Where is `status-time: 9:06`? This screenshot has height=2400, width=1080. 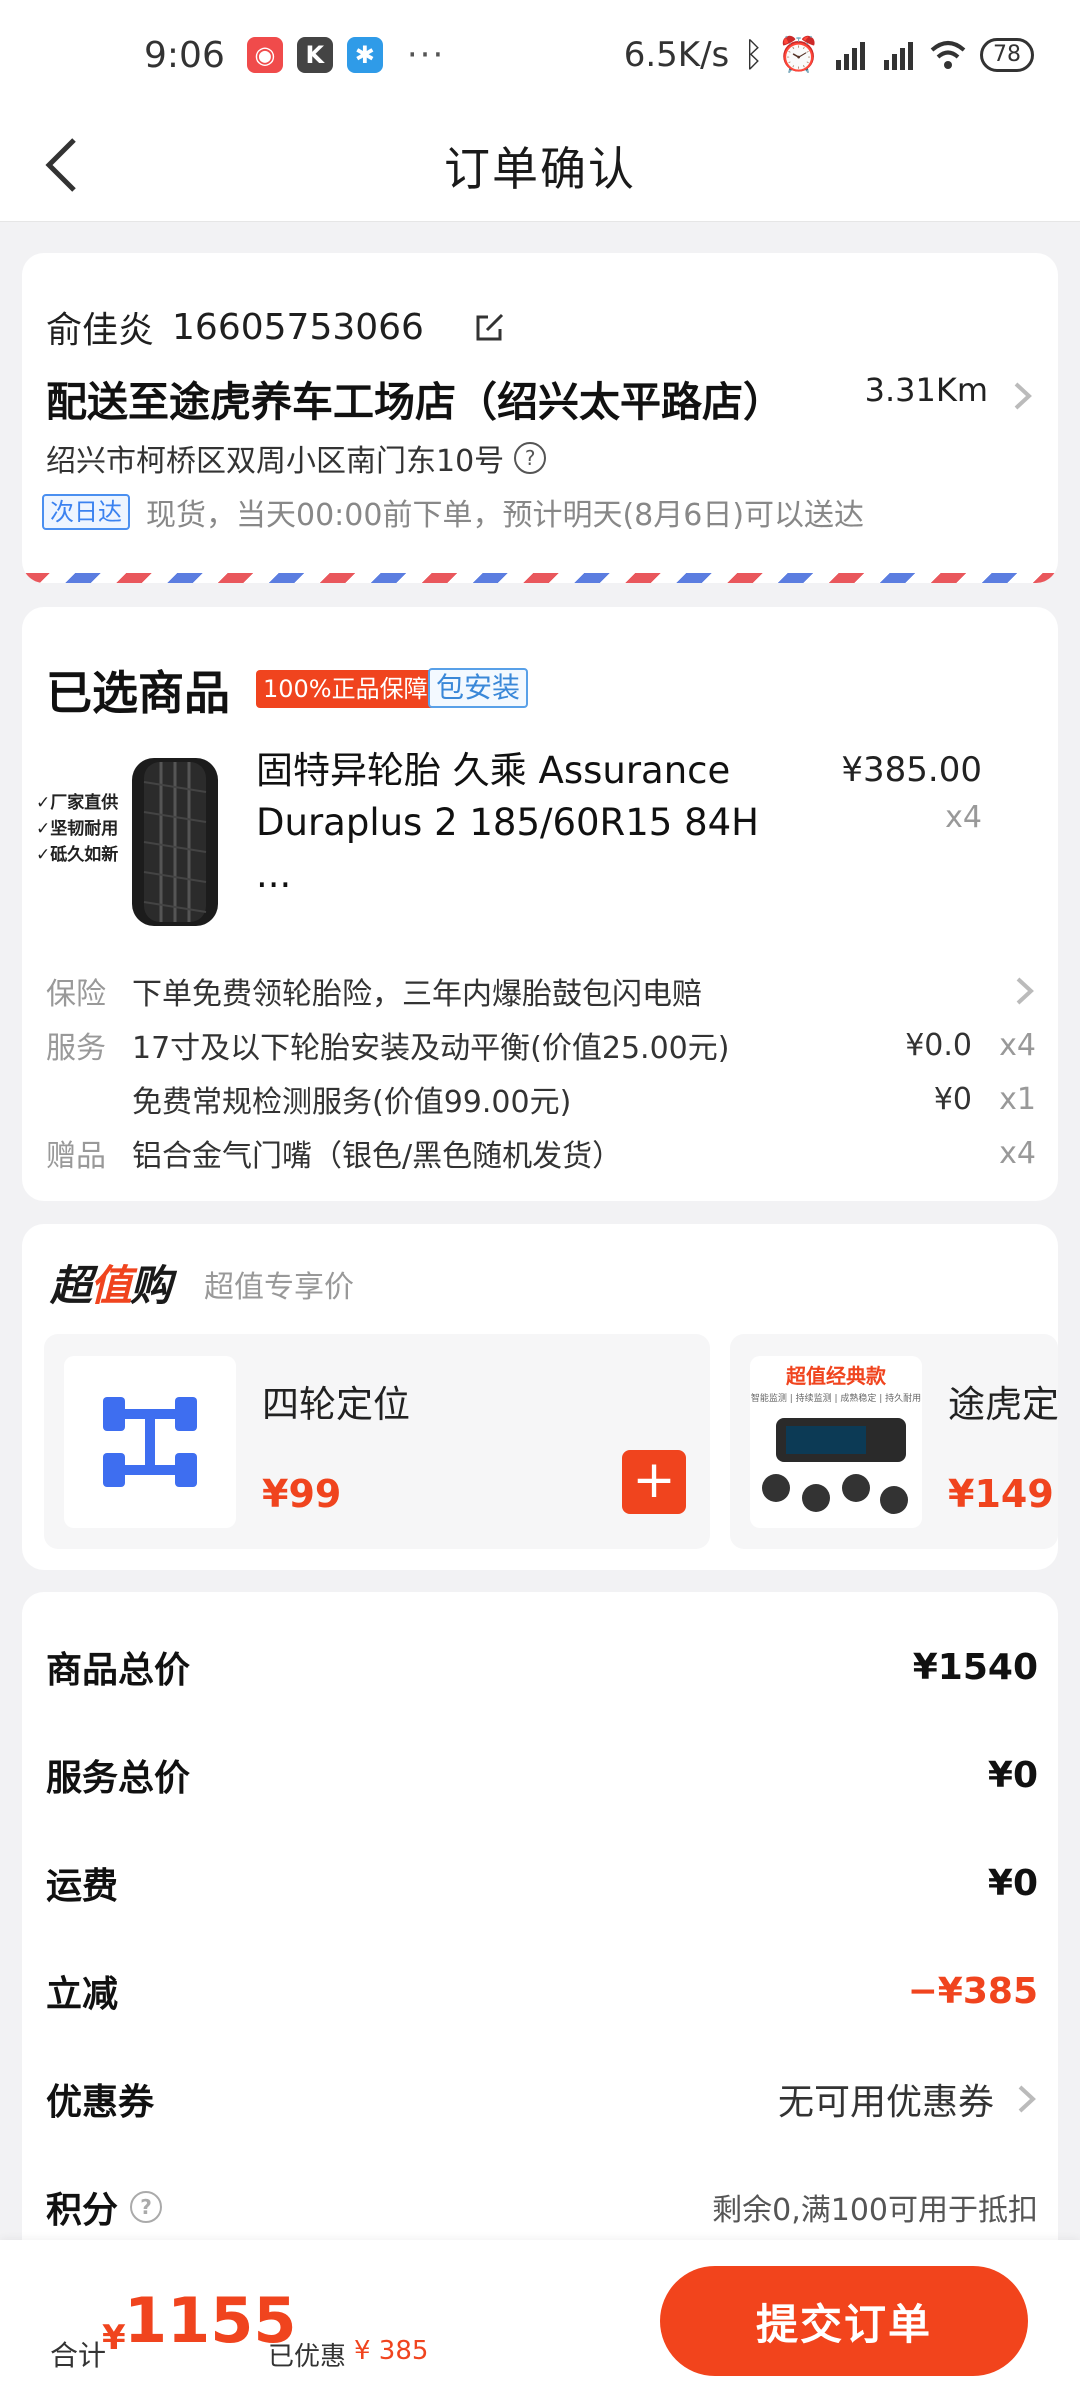 status-time: 9:06 is located at coordinates (184, 55).